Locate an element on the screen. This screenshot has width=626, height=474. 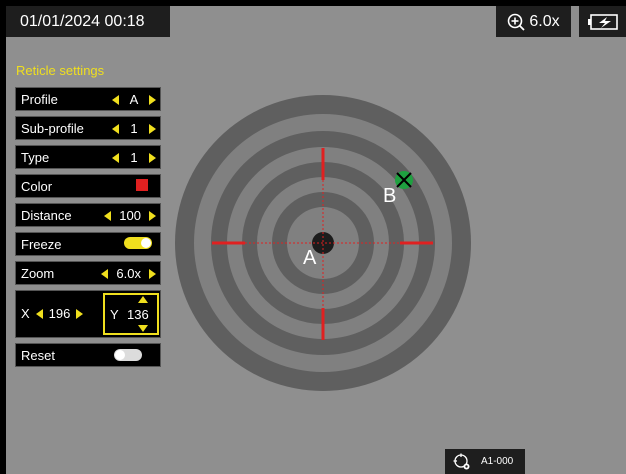
menu-item-label: Color is located at coordinates (37, 186).